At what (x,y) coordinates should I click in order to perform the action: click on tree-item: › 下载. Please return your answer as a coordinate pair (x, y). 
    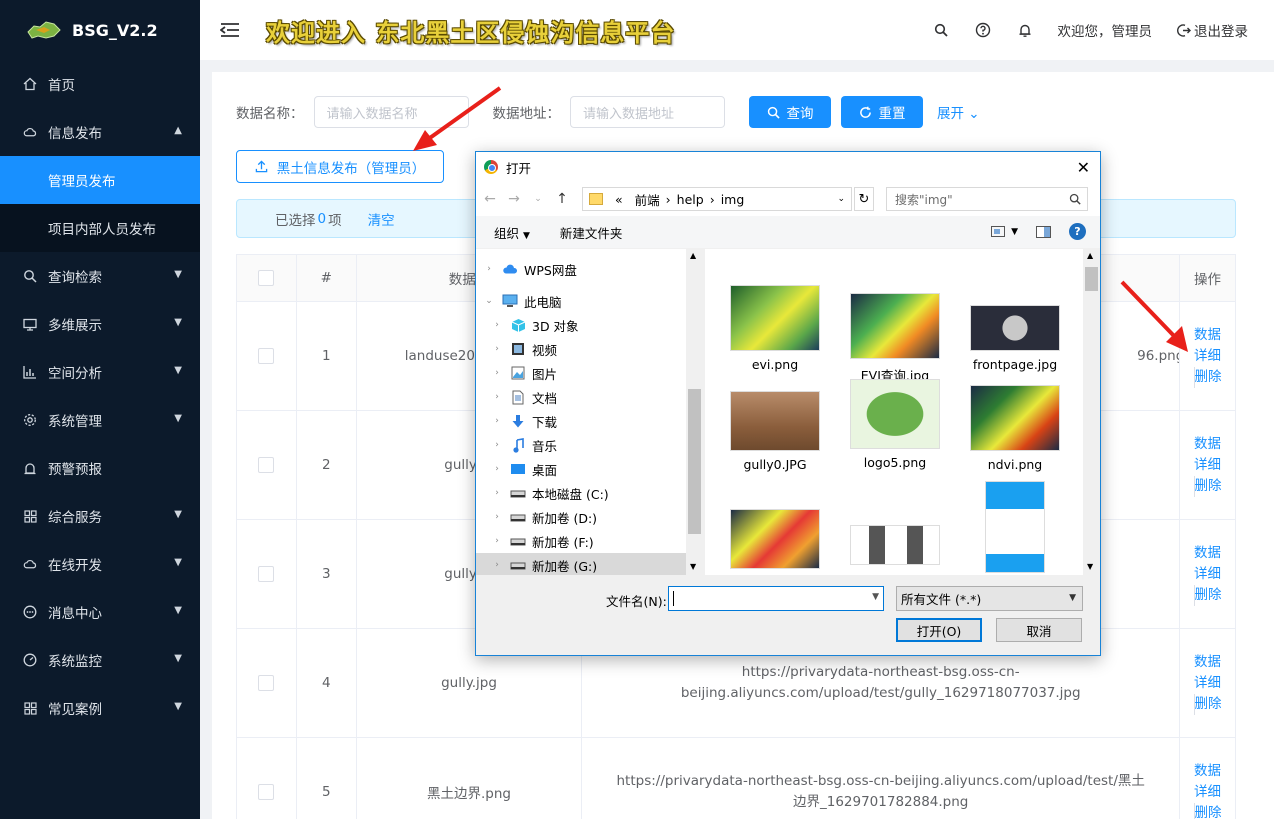
    Looking at the image, I should click on (589, 421).